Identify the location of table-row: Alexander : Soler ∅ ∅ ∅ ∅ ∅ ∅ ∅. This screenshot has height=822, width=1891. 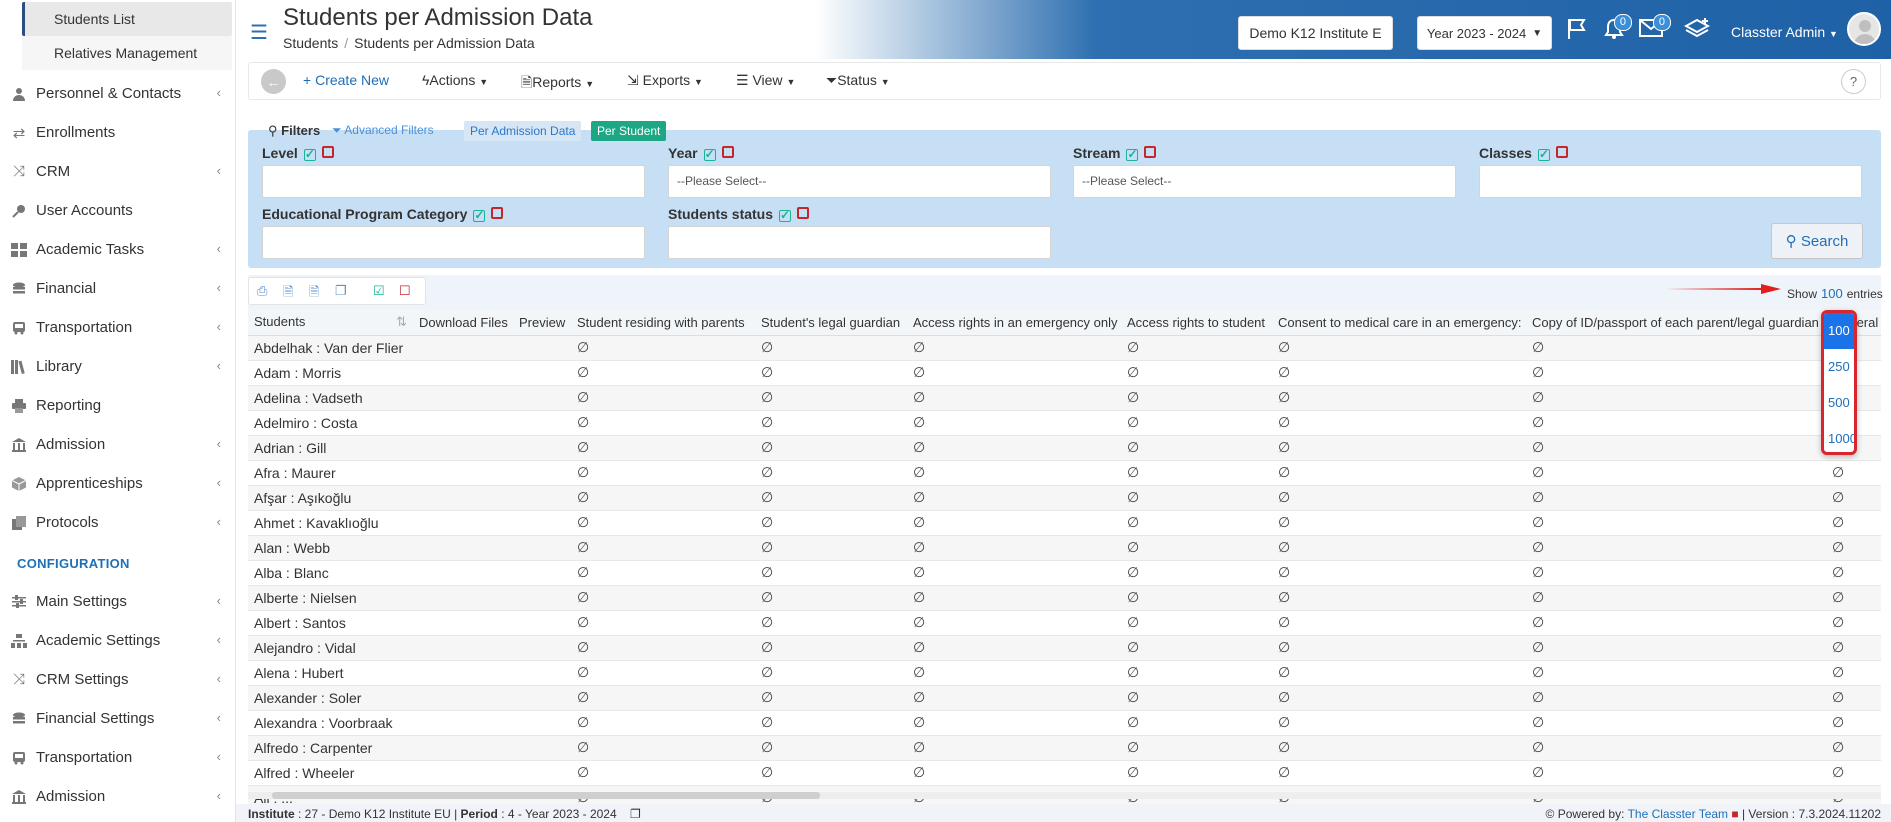
(1064, 698).